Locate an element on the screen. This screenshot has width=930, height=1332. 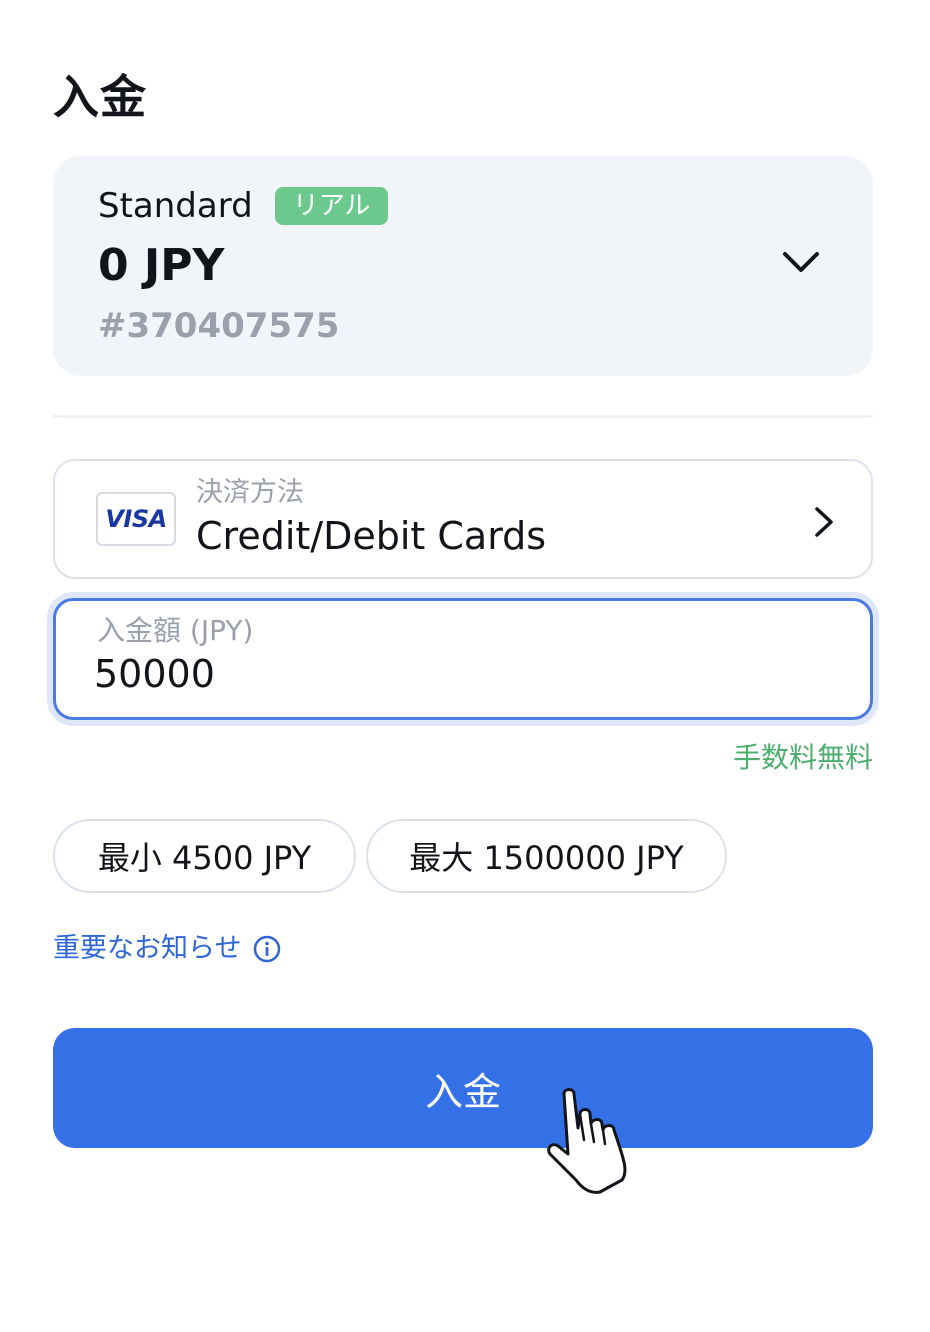
important-notice-link: 重要なお知らせ is located at coordinates (167, 949).